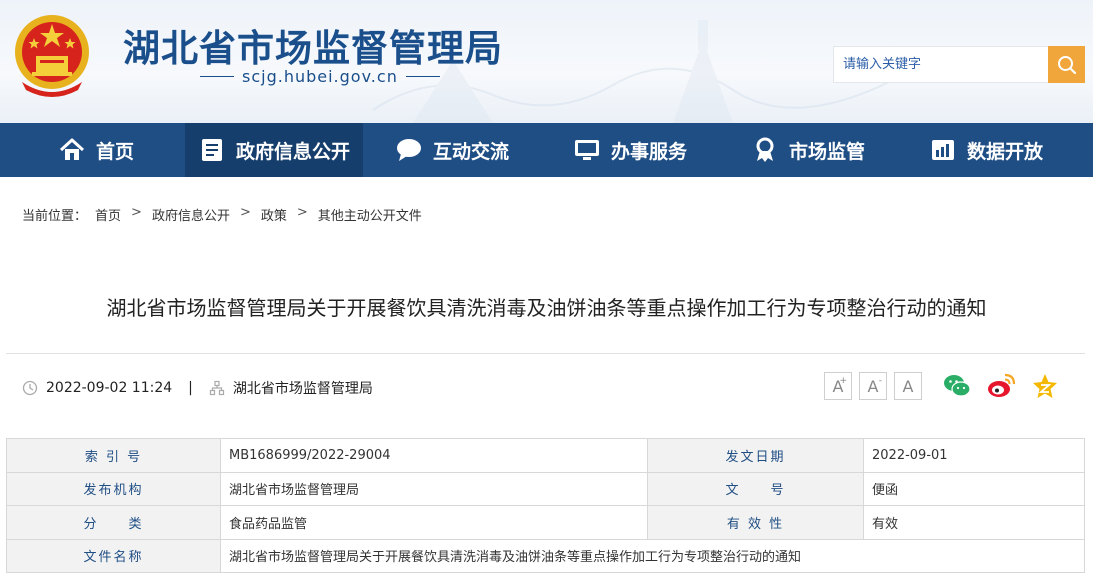 The image size is (1093, 581). I want to click on font-large-sup: +, so click(843, 381).